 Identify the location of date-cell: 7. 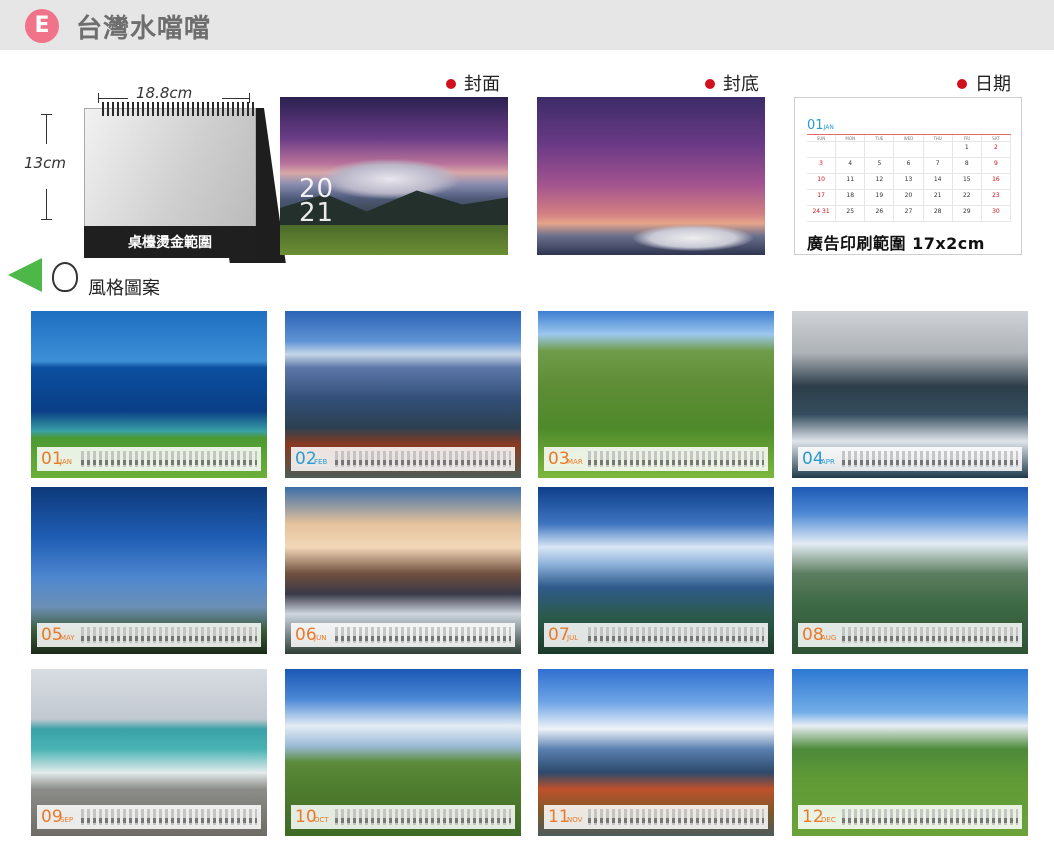
(938, 166).